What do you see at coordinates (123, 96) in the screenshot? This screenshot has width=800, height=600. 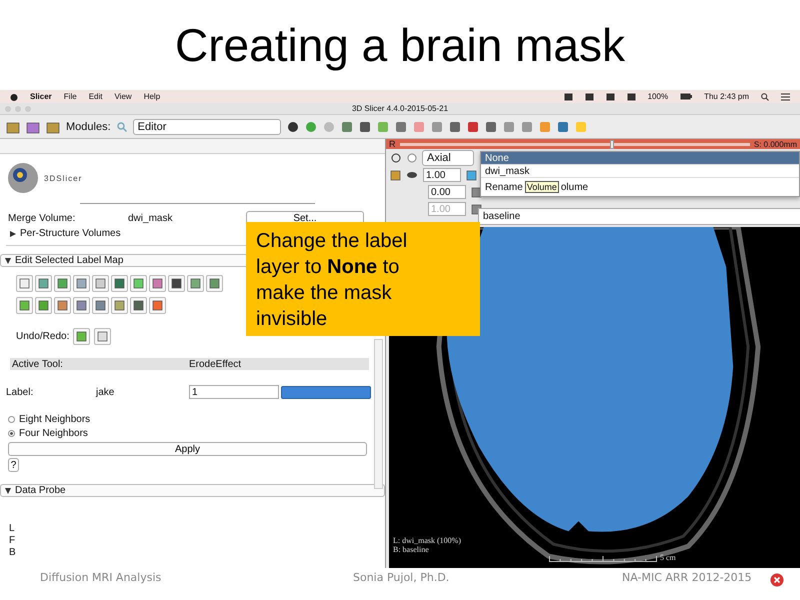 I see `menu-item: View` at bounding box center [123, 96].